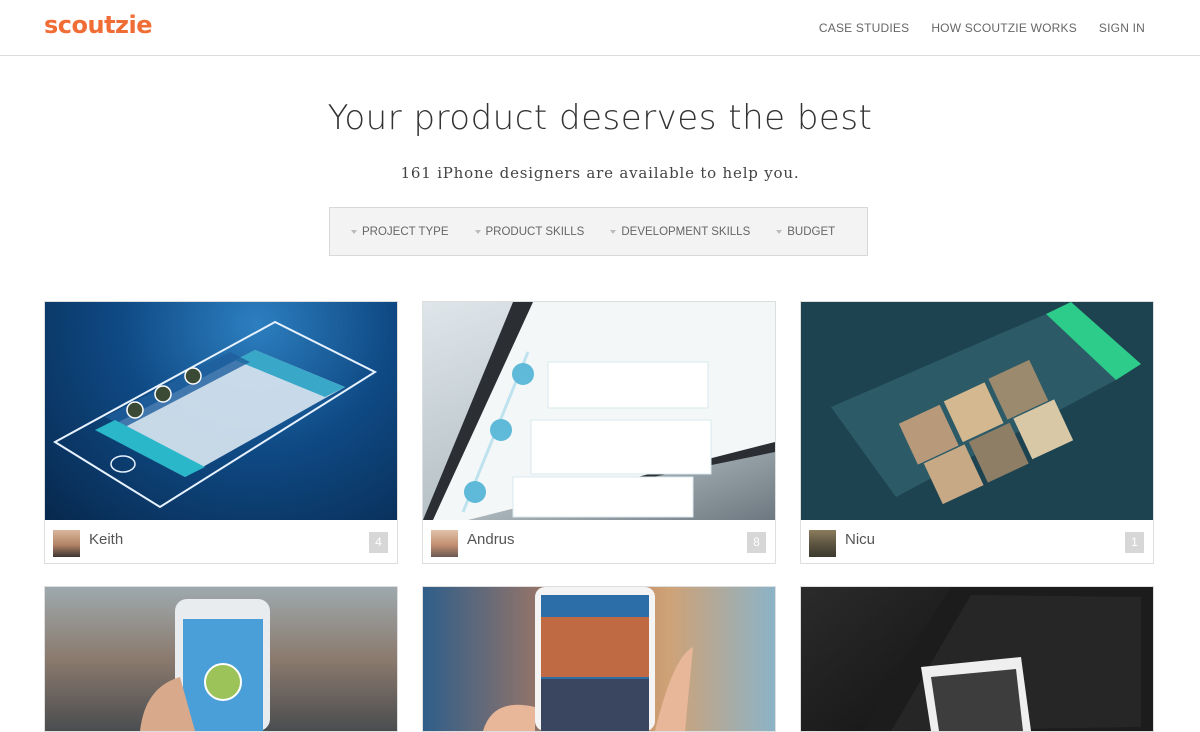 Image resolution: width=1200 pixels, height=732 pixels. I want to click on filter-development-skills: DEVELOPMENT SKILLS, so click(680, 232).